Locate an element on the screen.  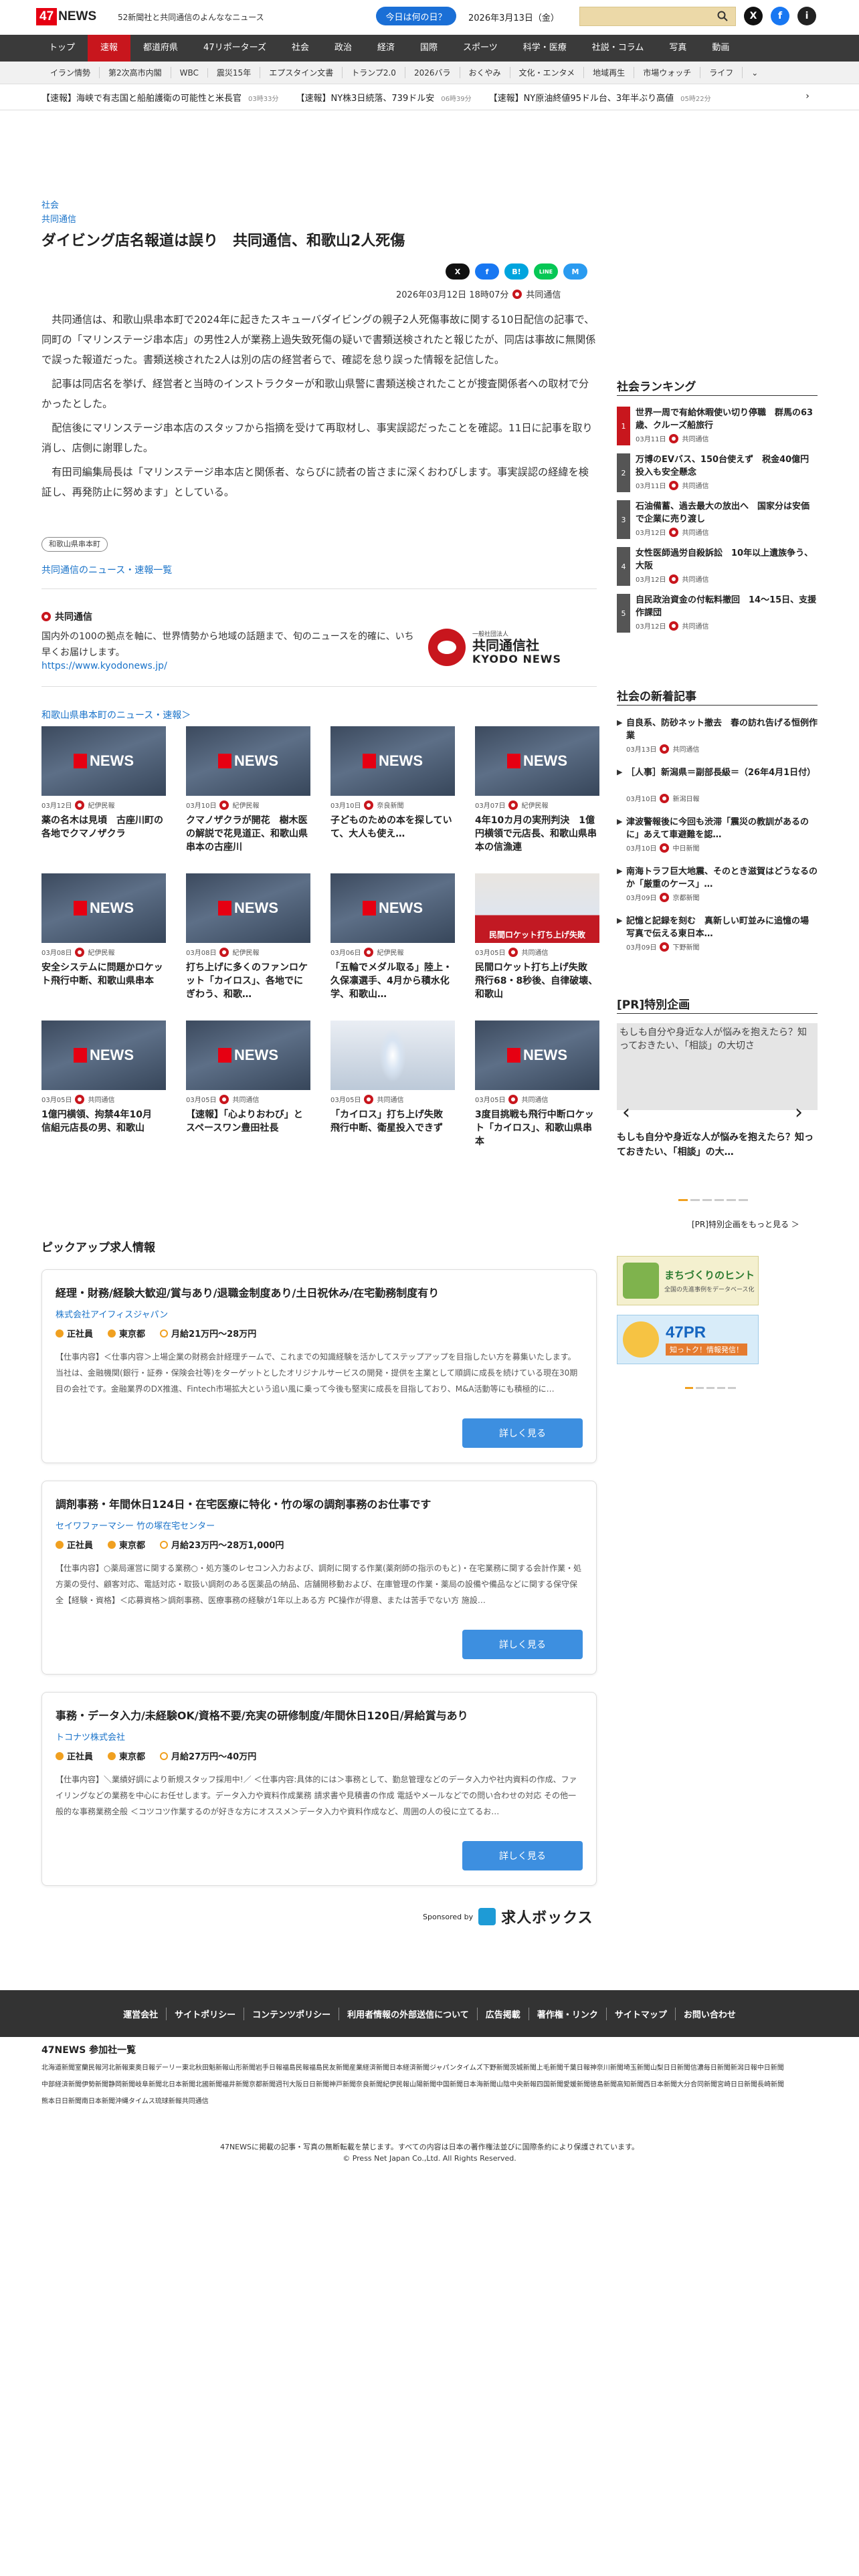
subnav-item: イラン情勢 is located at coordinates (71, 72).